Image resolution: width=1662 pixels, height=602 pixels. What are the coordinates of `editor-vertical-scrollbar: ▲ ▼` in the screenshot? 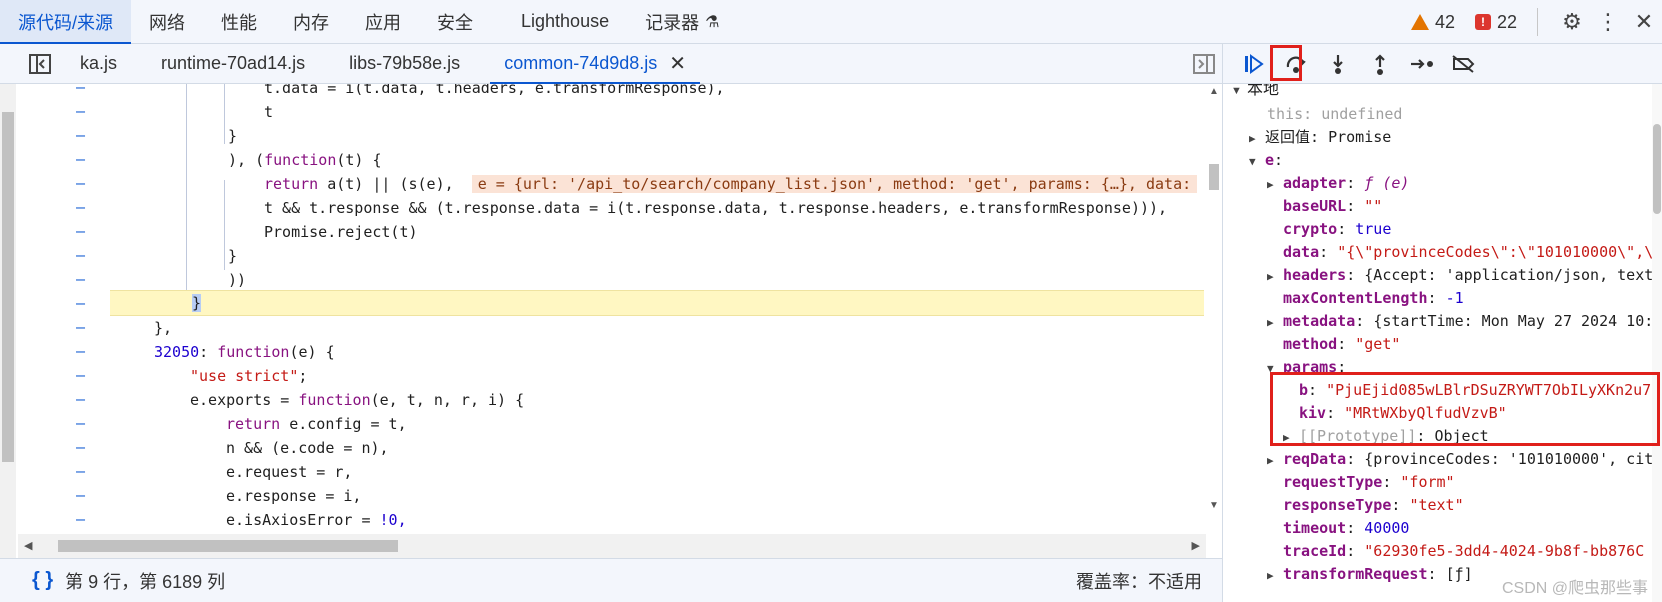 It's located at (1214, 309).